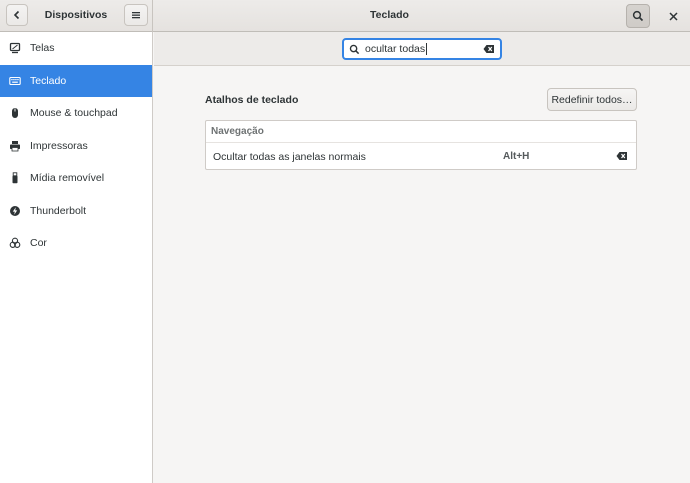  I want to click on sidebar-header: Dispositivos, so click(76, 16).